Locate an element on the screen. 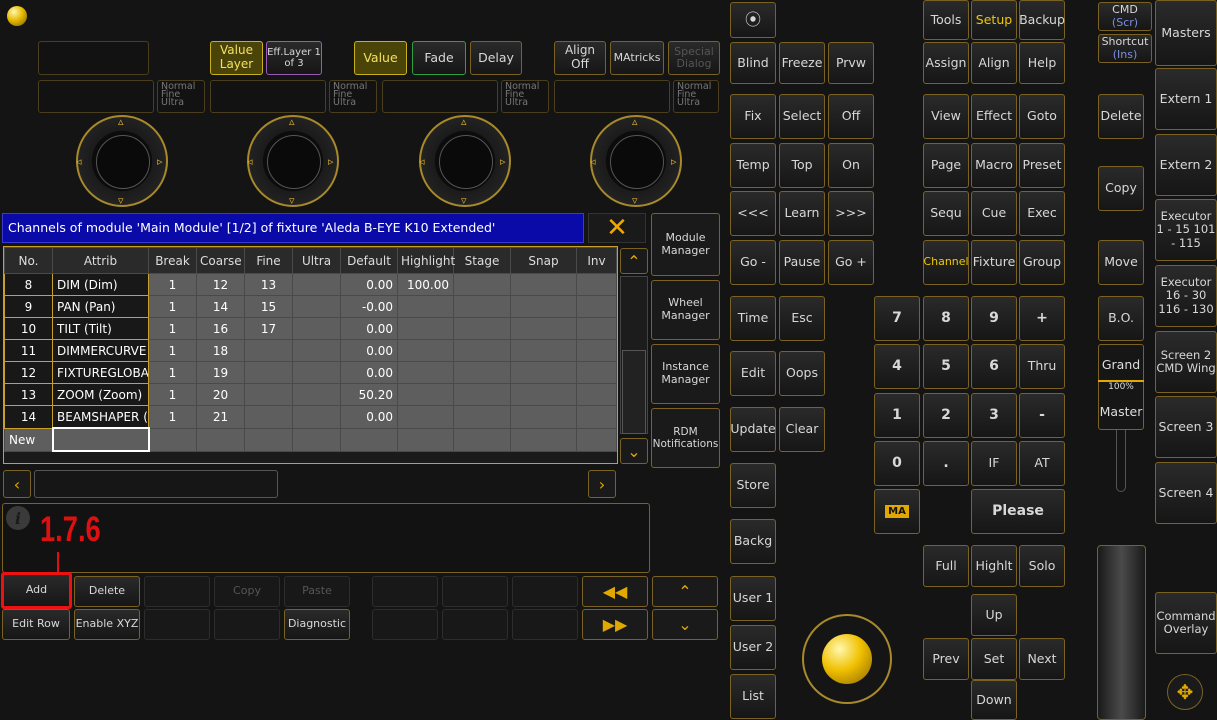 The width and height of the screenshot is (1217, 720). sequ-key: Sequ is located at coordinates (946, 213).